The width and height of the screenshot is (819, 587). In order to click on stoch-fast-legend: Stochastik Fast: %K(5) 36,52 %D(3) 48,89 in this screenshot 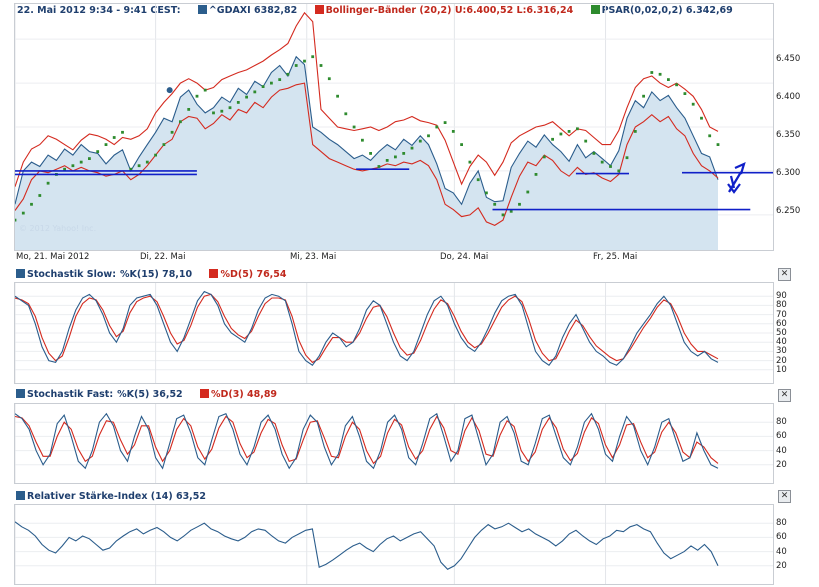, I will do `click(153, 394)`.